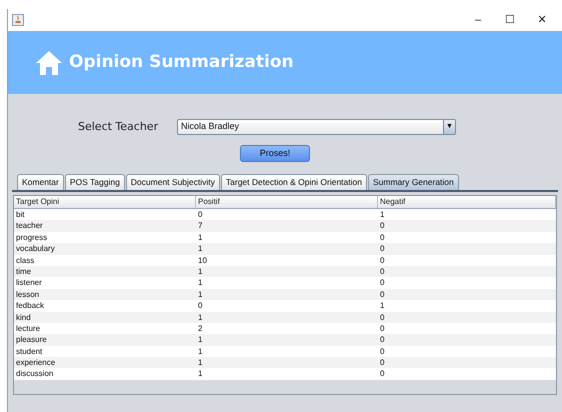 This screenshot has width=562, height=412. What do you see at coordinates (29, 352) in the screenshot?
I see `table-cell-text: student` at bounding box center [29, 352].